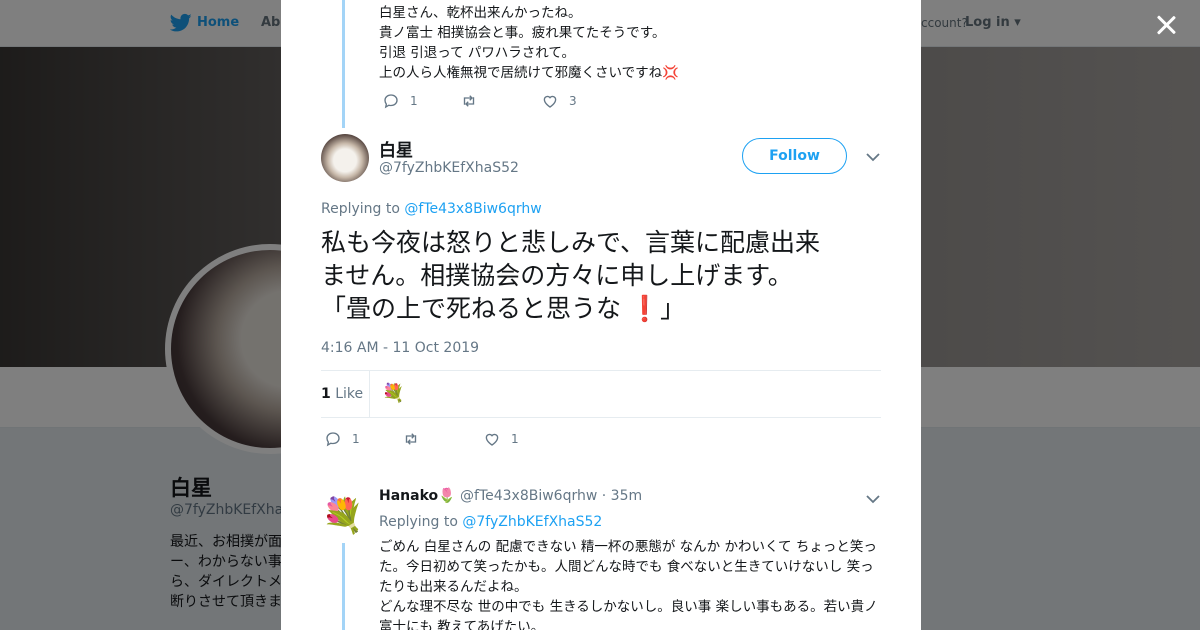 Image resolution: width=1200 pixels, height=630 pixels. I want to click on like-action: 3, so click(559, 101).